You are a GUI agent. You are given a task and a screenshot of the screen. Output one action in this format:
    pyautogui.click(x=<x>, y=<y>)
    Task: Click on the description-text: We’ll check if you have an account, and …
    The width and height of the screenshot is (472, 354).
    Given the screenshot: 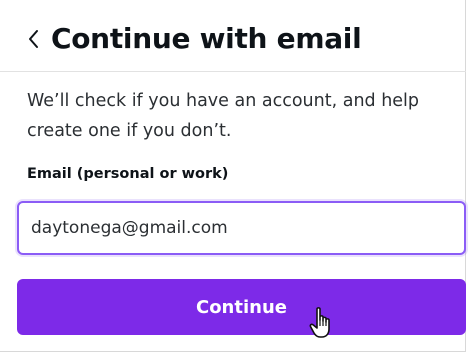 What is the action you would take?
    pyautogui.click(x=223, y=116)
    